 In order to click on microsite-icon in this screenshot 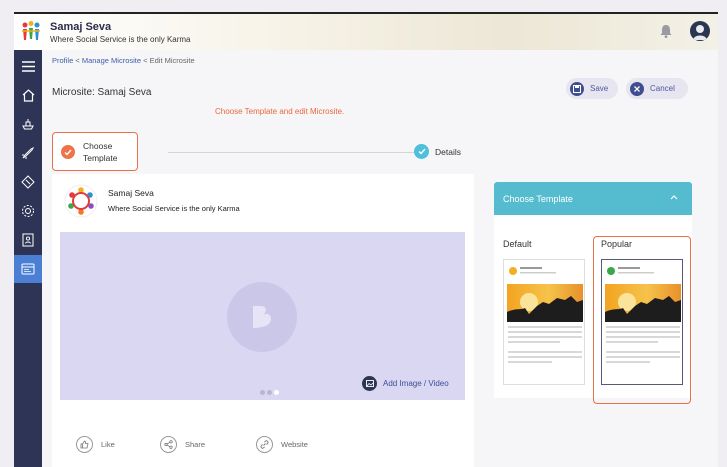, I will do `click(28, 269)`.